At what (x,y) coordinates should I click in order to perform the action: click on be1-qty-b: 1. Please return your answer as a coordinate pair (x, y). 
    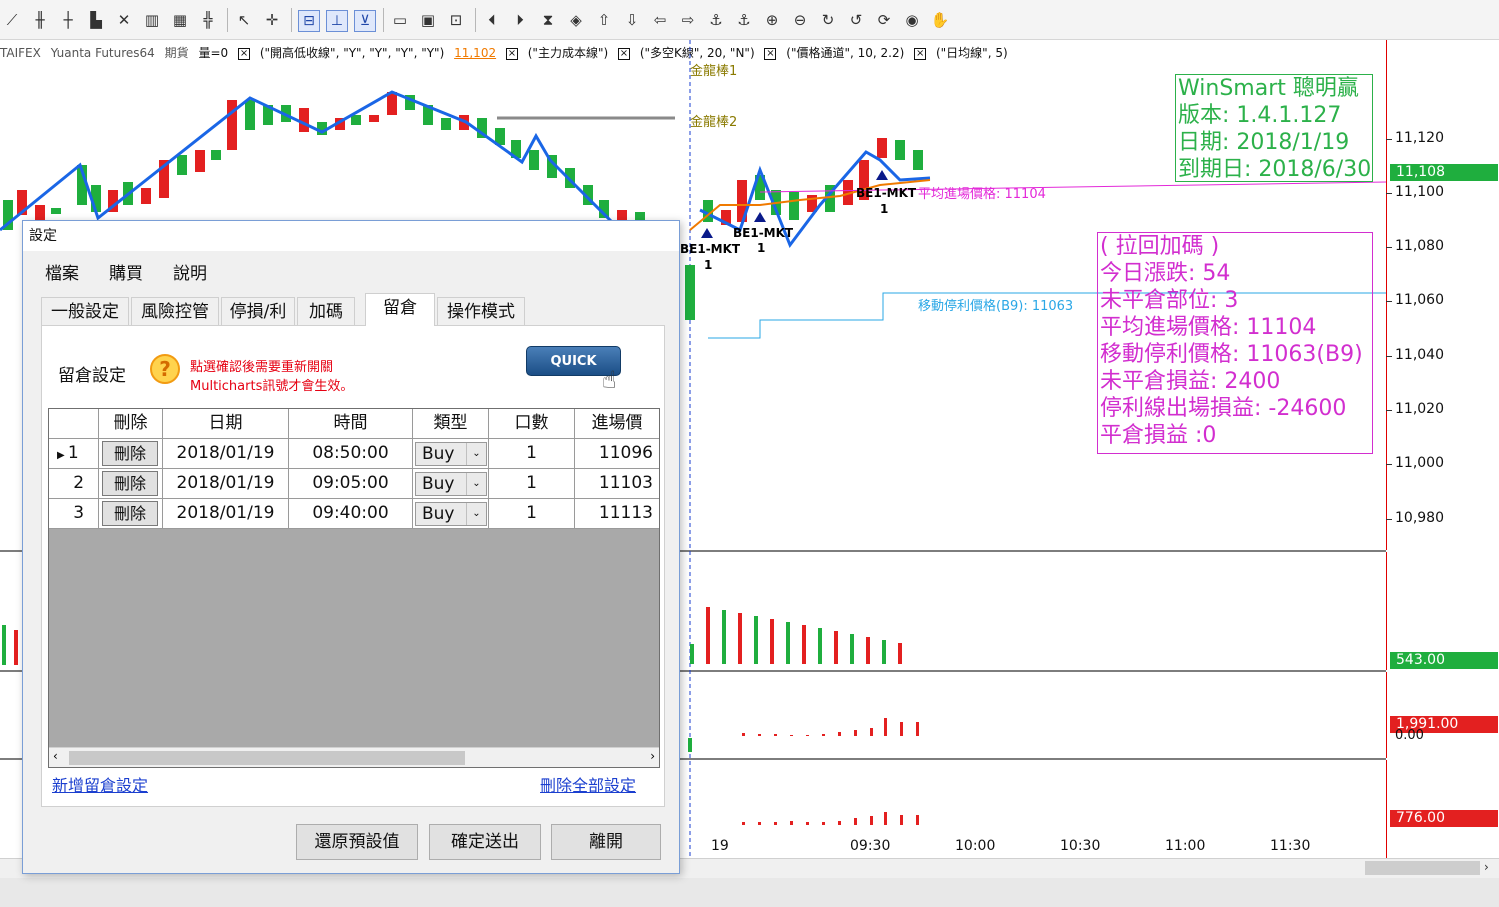
    Looking at the image, I should click on (761, 248).